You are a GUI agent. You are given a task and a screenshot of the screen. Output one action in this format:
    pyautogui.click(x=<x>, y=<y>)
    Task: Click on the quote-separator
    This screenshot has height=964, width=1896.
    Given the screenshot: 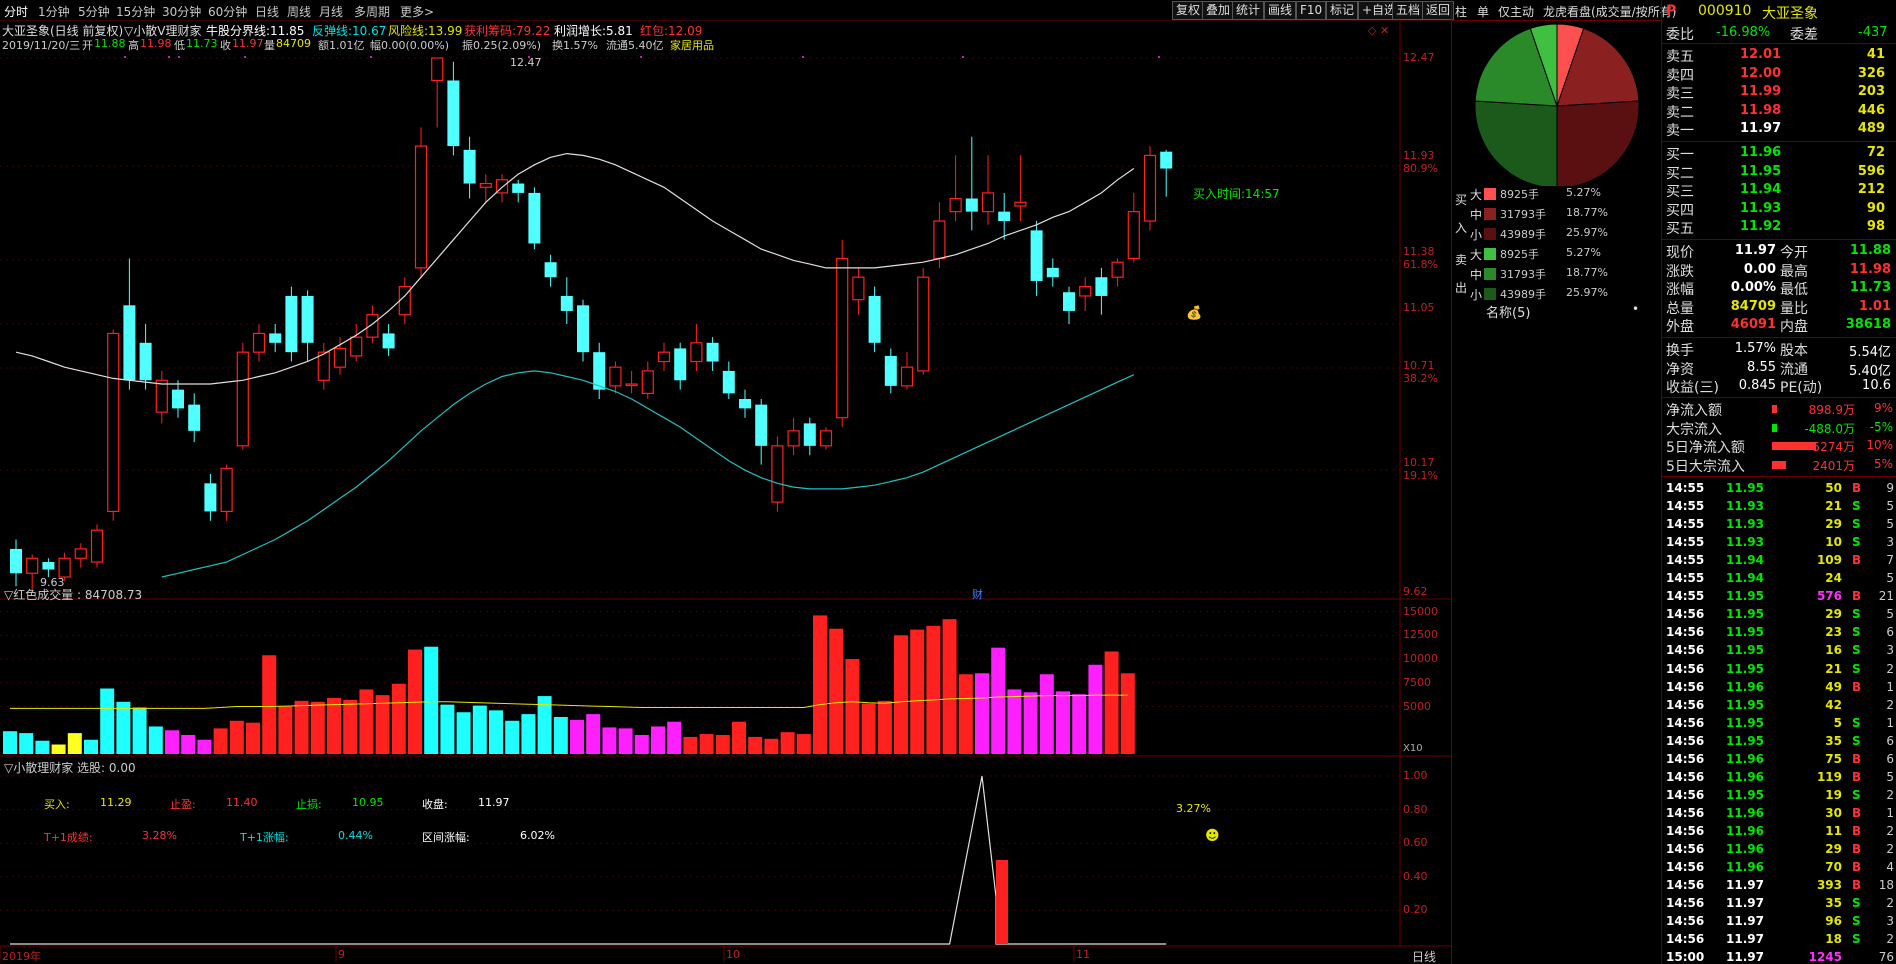 What is the action you would take?
    pyautogui.click(x=1779, y=397)
    